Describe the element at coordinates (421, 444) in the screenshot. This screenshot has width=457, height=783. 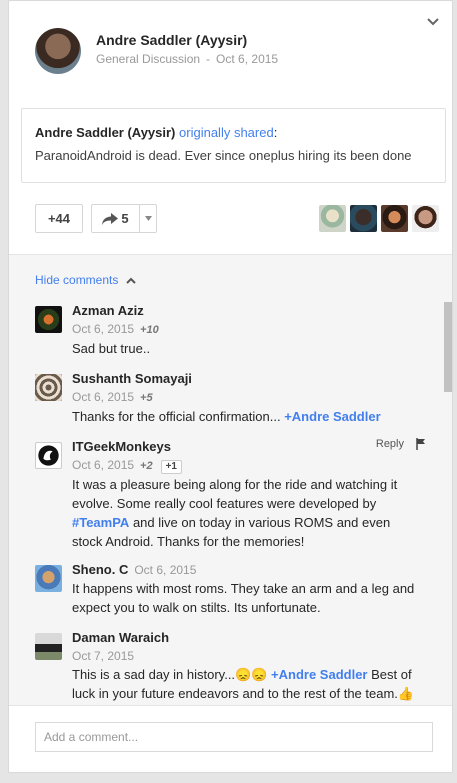
I see `flag-icon` at that location.